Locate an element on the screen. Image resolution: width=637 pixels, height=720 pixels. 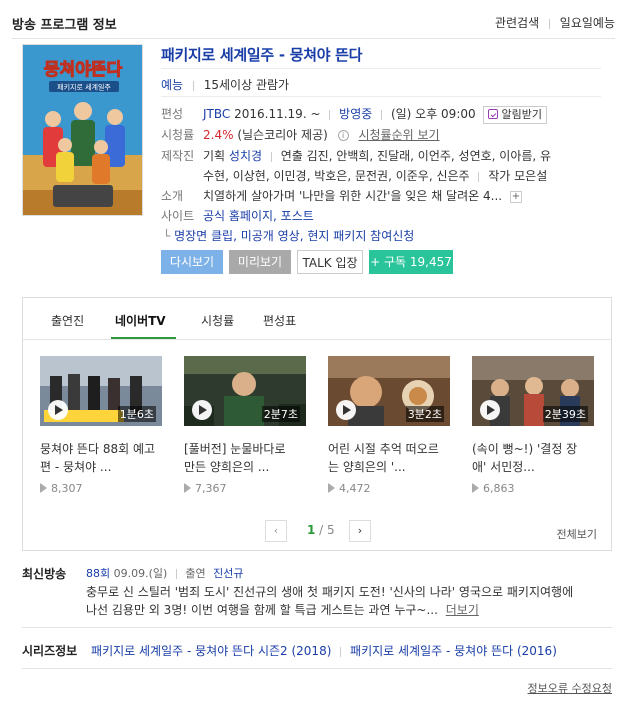
tab-navertv: 네이버TV is located at coordinates (140, 320).